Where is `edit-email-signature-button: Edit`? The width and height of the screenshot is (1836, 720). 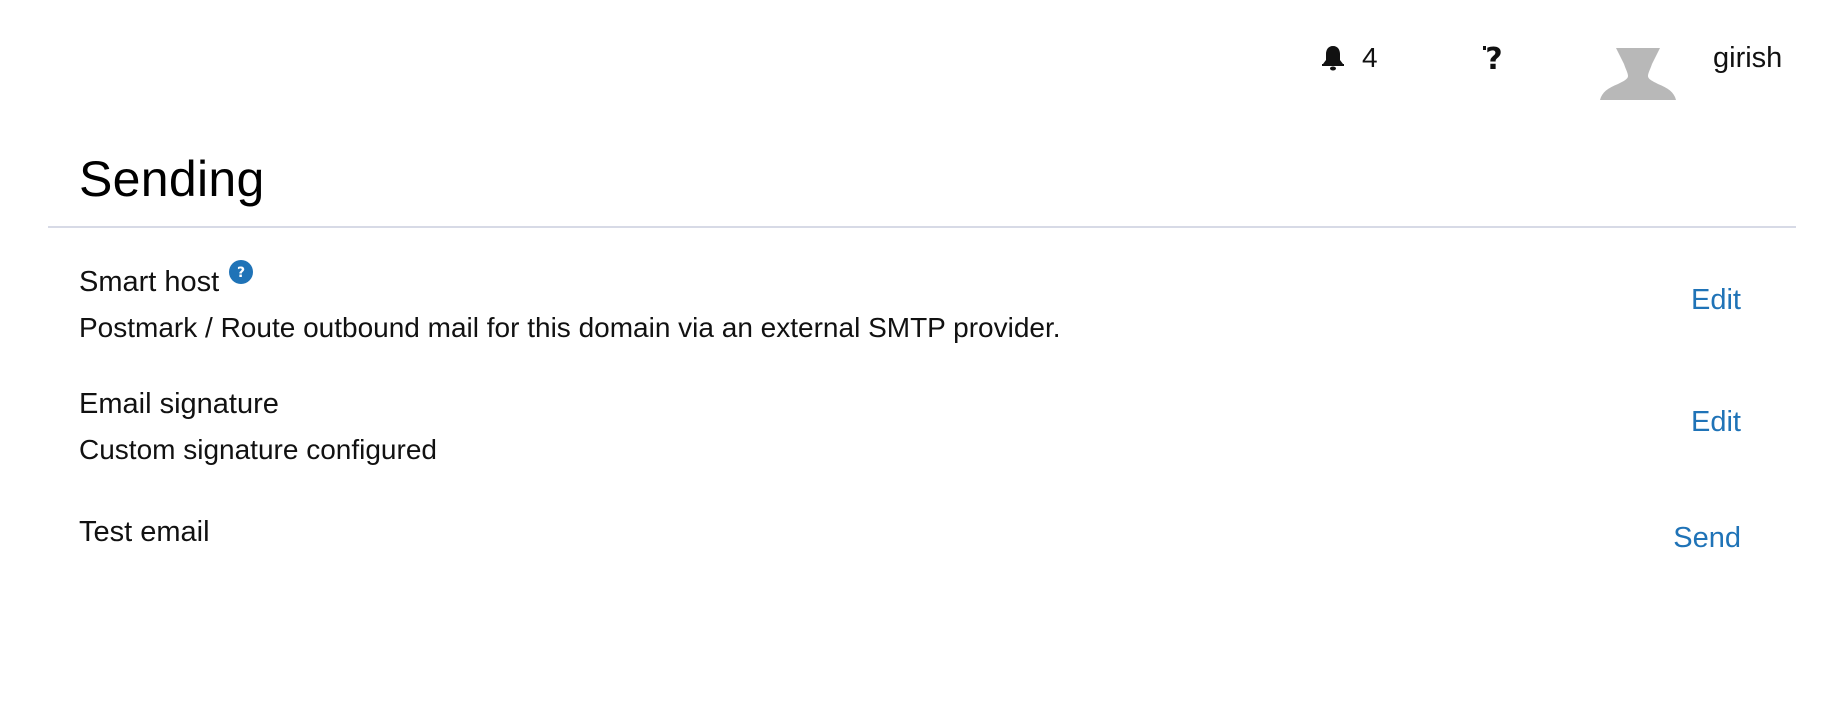
edit-email-signature-button: Edit is located at coordinates (1716, 422).